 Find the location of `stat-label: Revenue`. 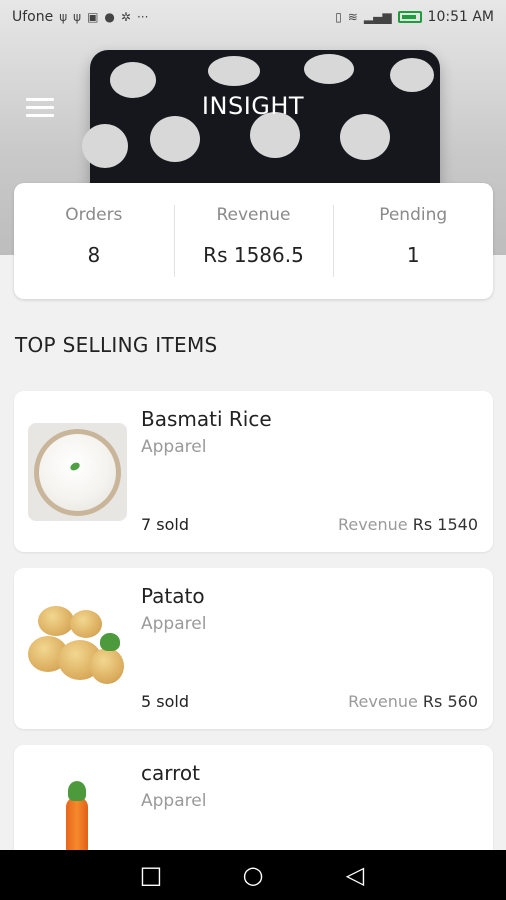

stat-label: Revenue is located at coordinates (253, 215).